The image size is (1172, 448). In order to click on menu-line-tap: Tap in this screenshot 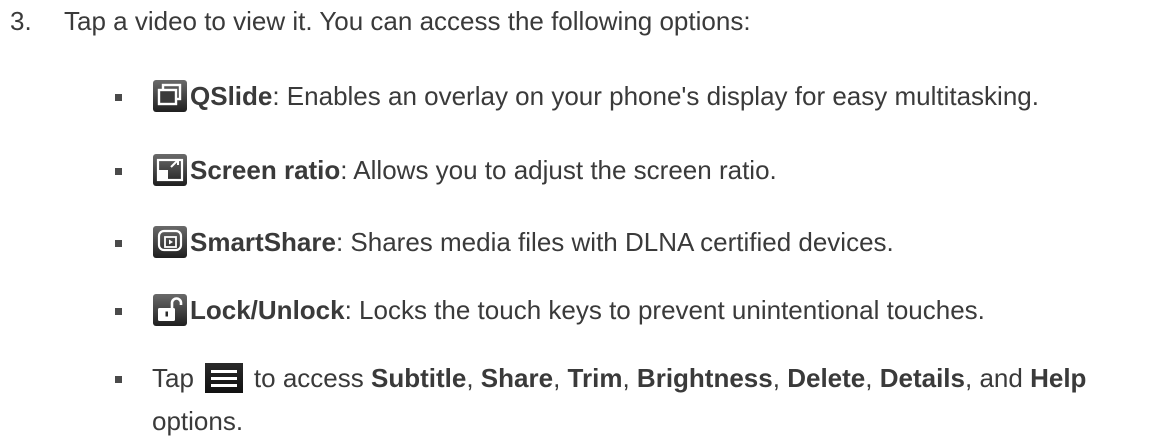, I will do `click(173, 378)`.